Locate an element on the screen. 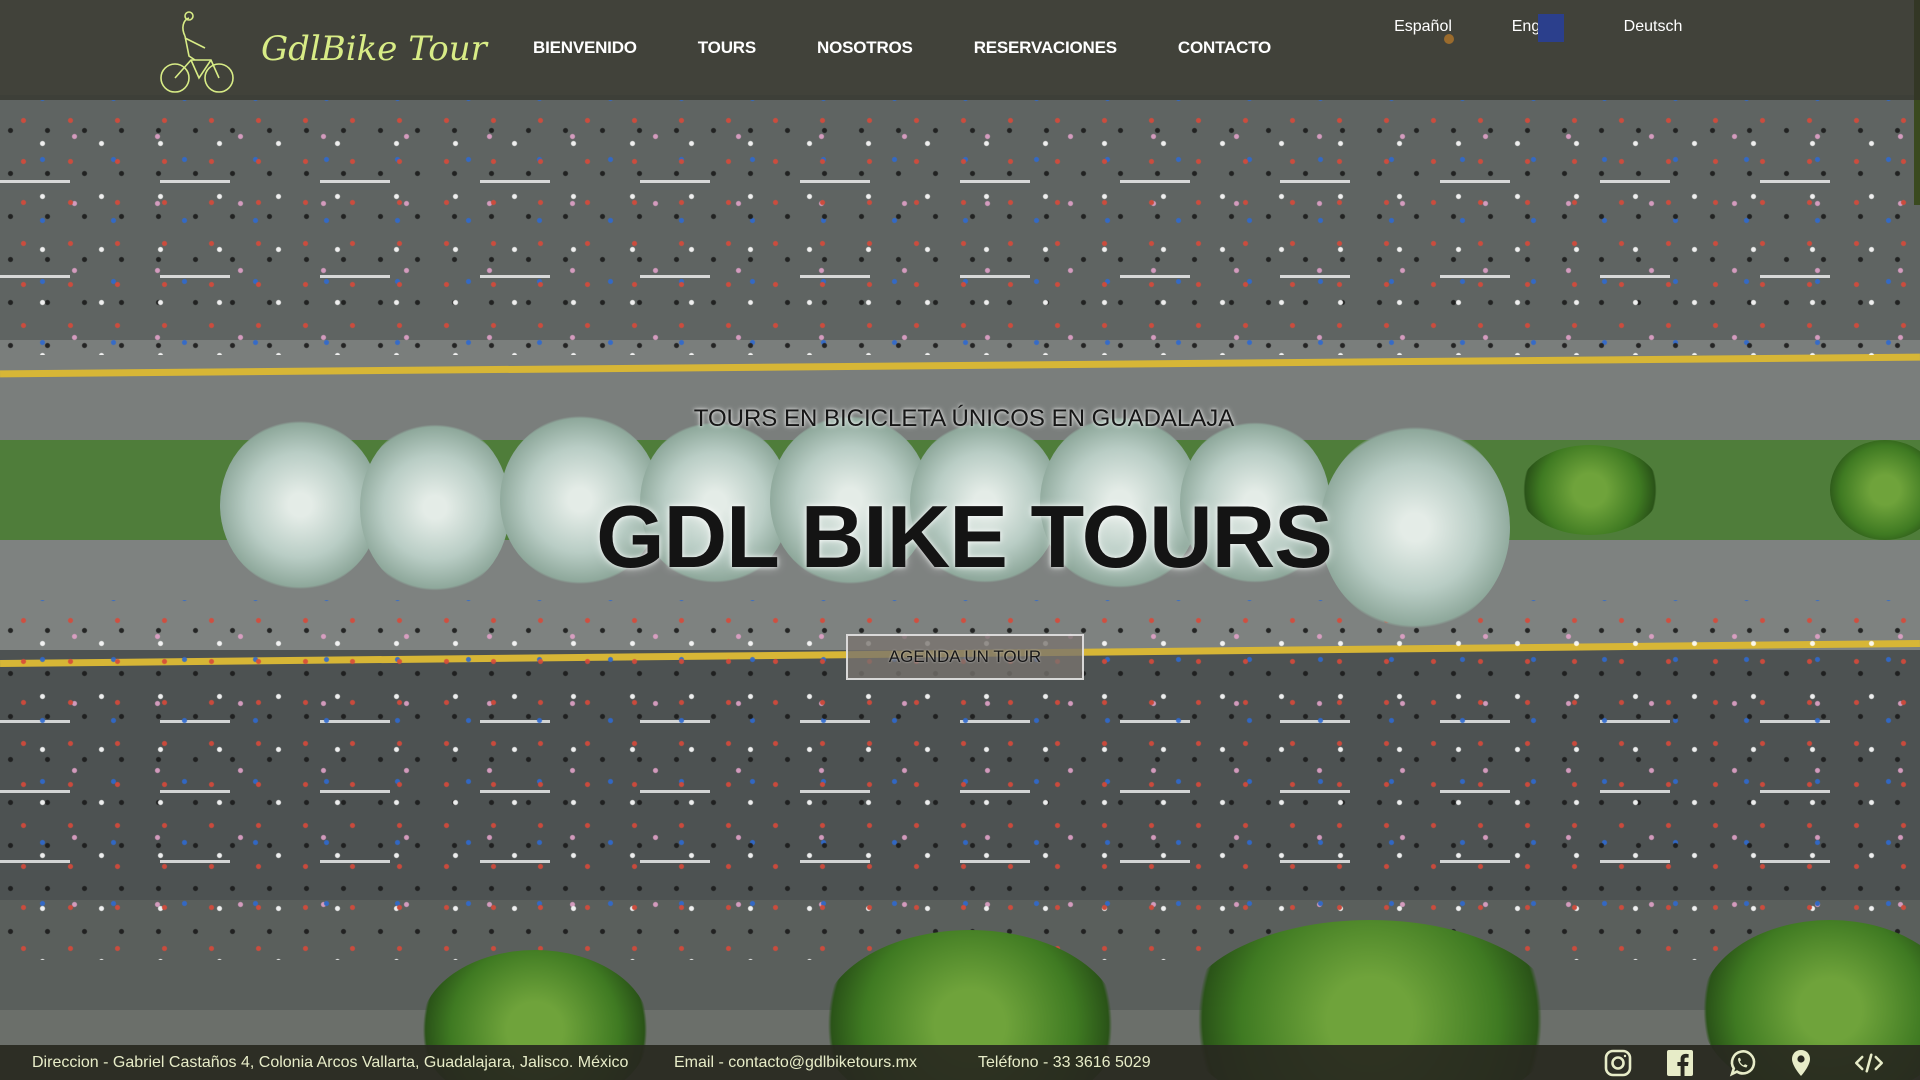 The height and width of the screenshot is (1080, 1920). nav-reservaciones: RESERVACIONES is located at coordinates (1045, 48).